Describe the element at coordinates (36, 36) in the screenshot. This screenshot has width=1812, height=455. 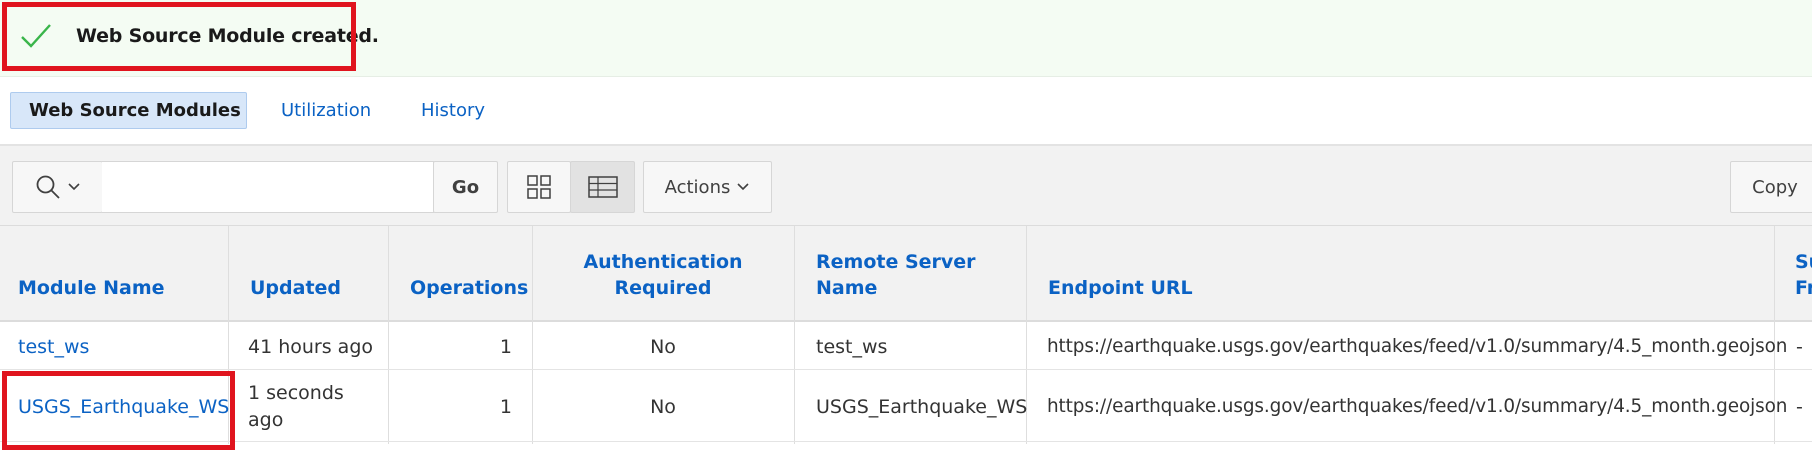
I see `check-icon` at that location.